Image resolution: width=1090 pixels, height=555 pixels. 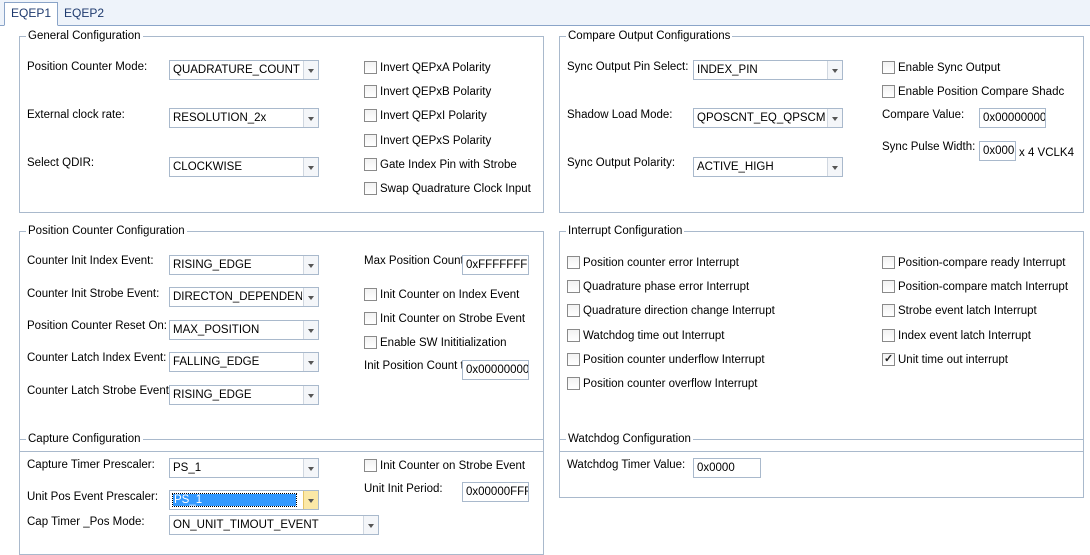 What do you see at coordinates (244, 167) in the screenshot?
I see `select-qdir-dropdown: CLOCKWISE` at bounding box center [244, 167].